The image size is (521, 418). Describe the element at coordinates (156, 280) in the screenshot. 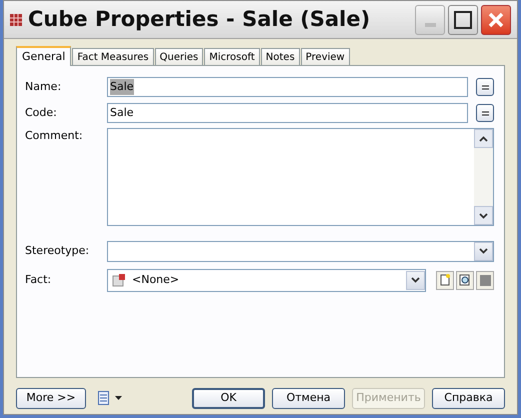

I see `fact-value: <None>` at that location.